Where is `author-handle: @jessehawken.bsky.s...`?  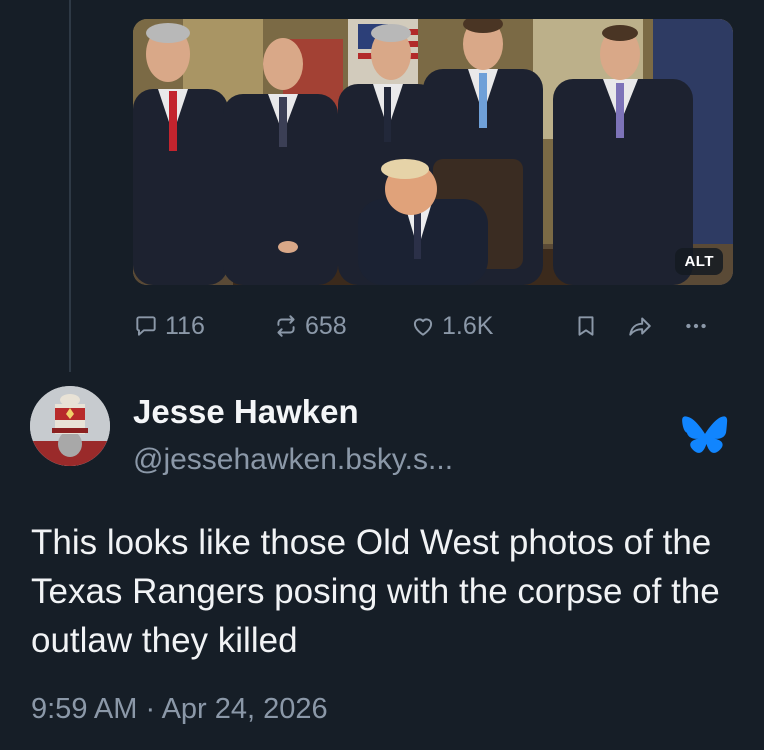 author-handle: @jessehawken.bsky.s... is located at coordinates (293, 460).